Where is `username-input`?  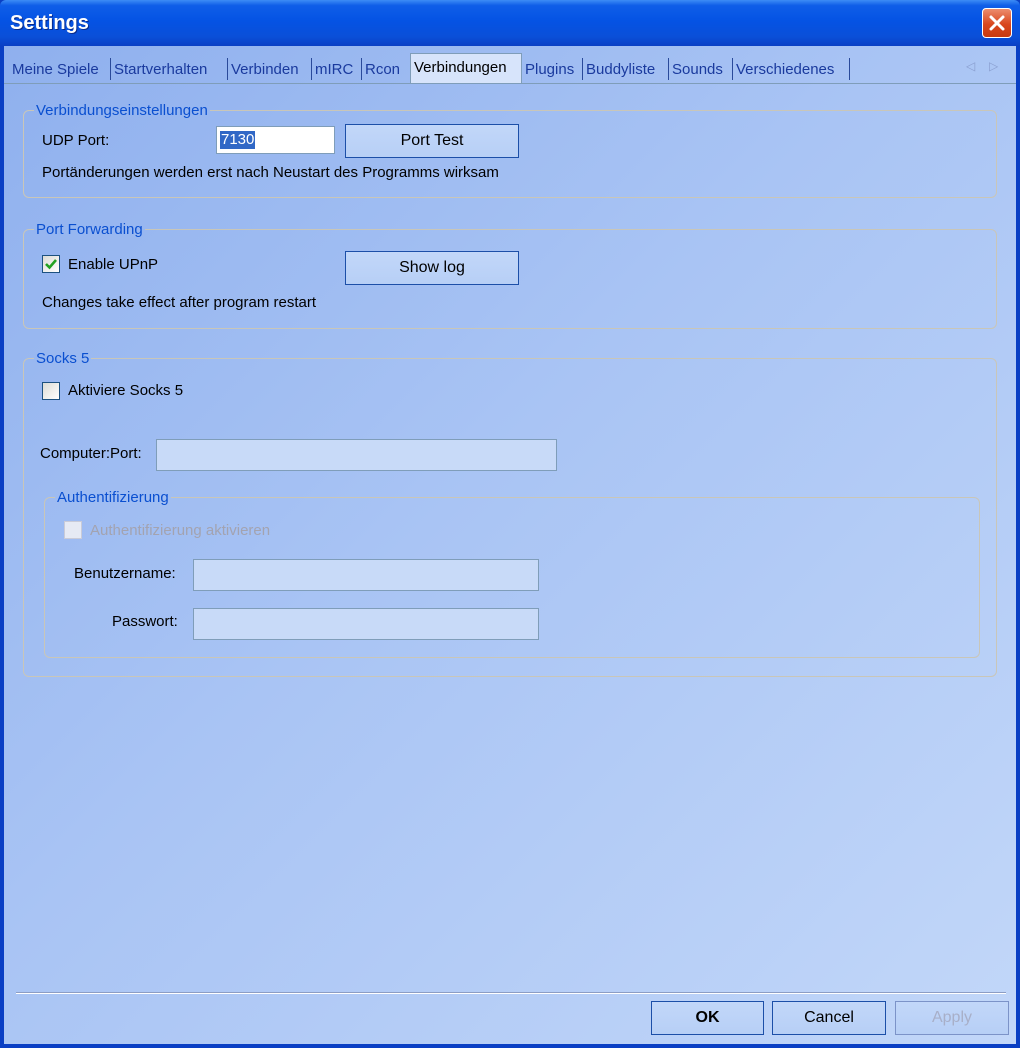 username-input is located at coordinates (366, 575).